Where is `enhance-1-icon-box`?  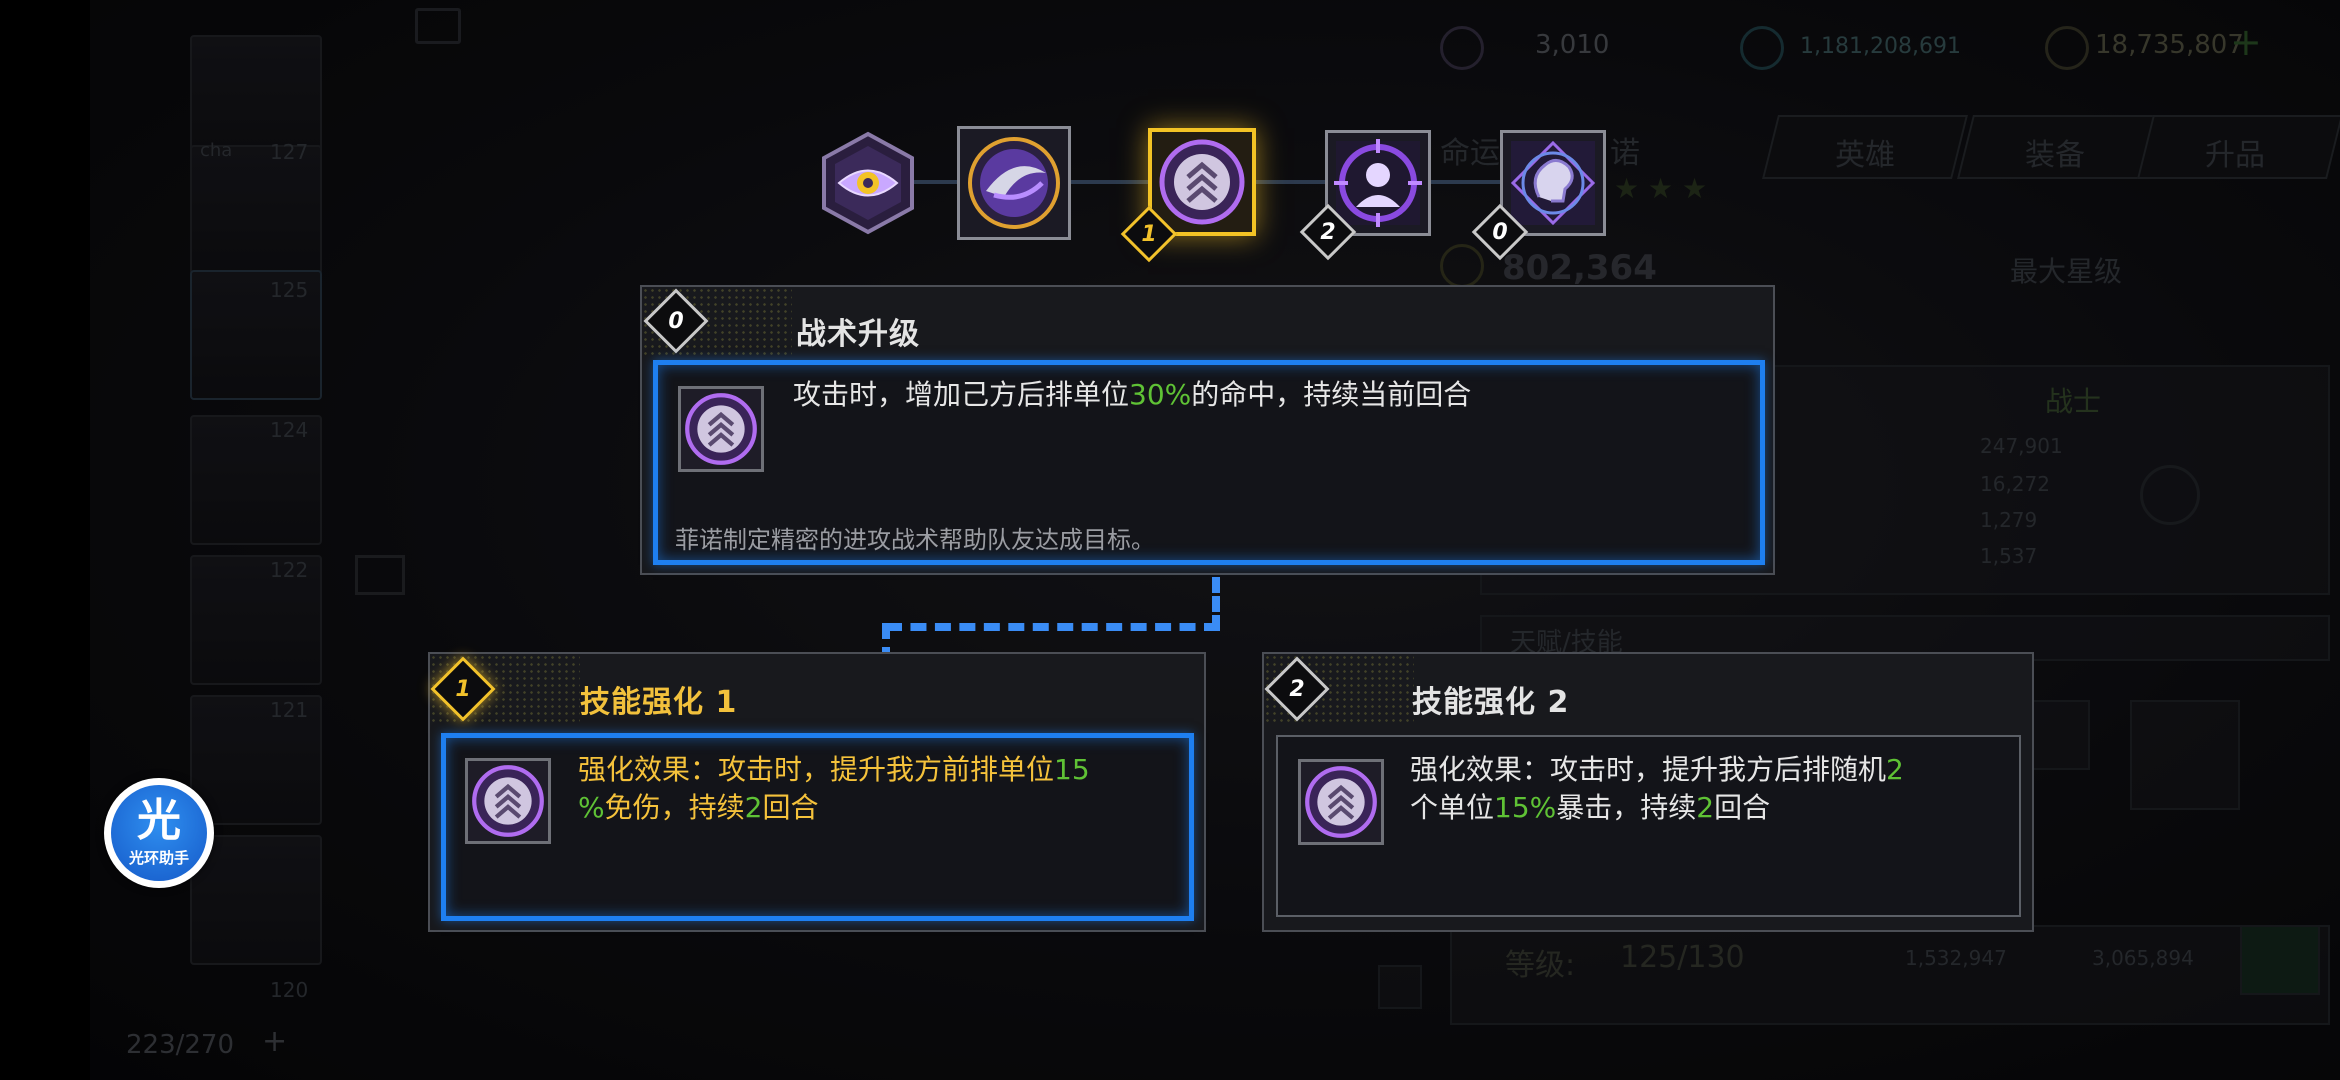
enhance-1-icon-box is located at coordinates (508, 801).